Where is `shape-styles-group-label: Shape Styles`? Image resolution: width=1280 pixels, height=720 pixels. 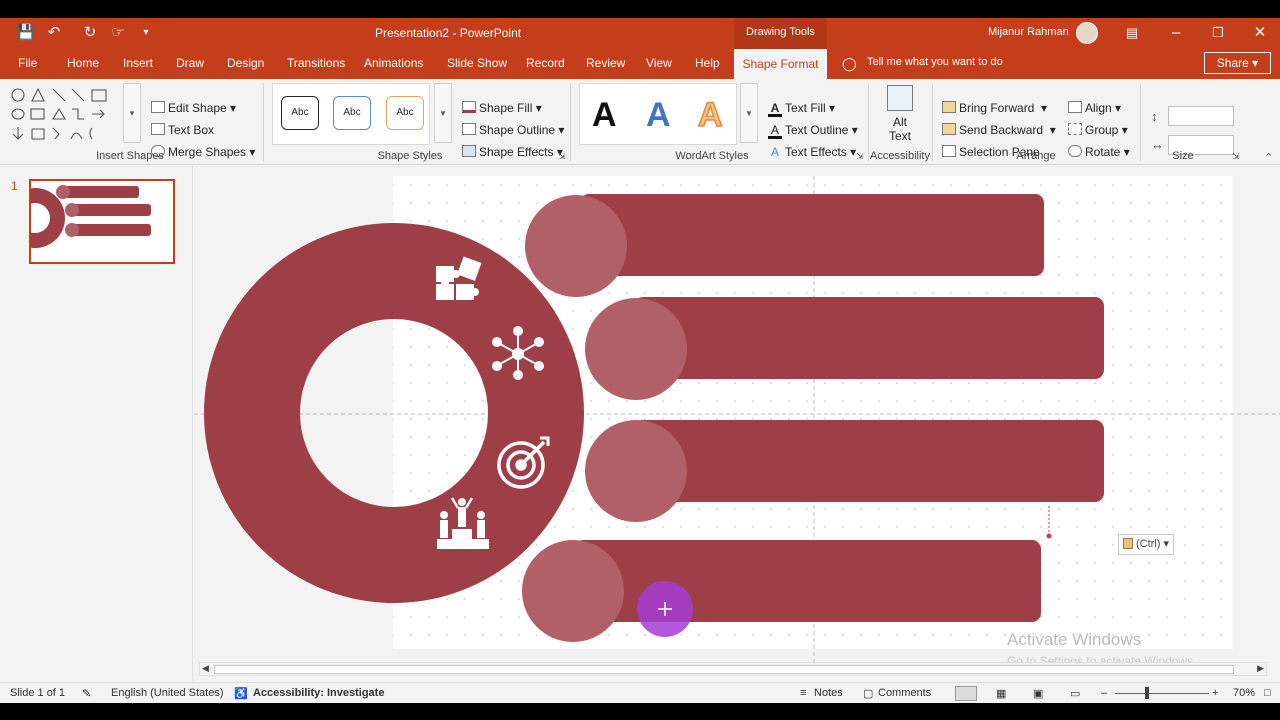
shape-styles-group-label: Shape Styles is located at coordinates (410, 156).